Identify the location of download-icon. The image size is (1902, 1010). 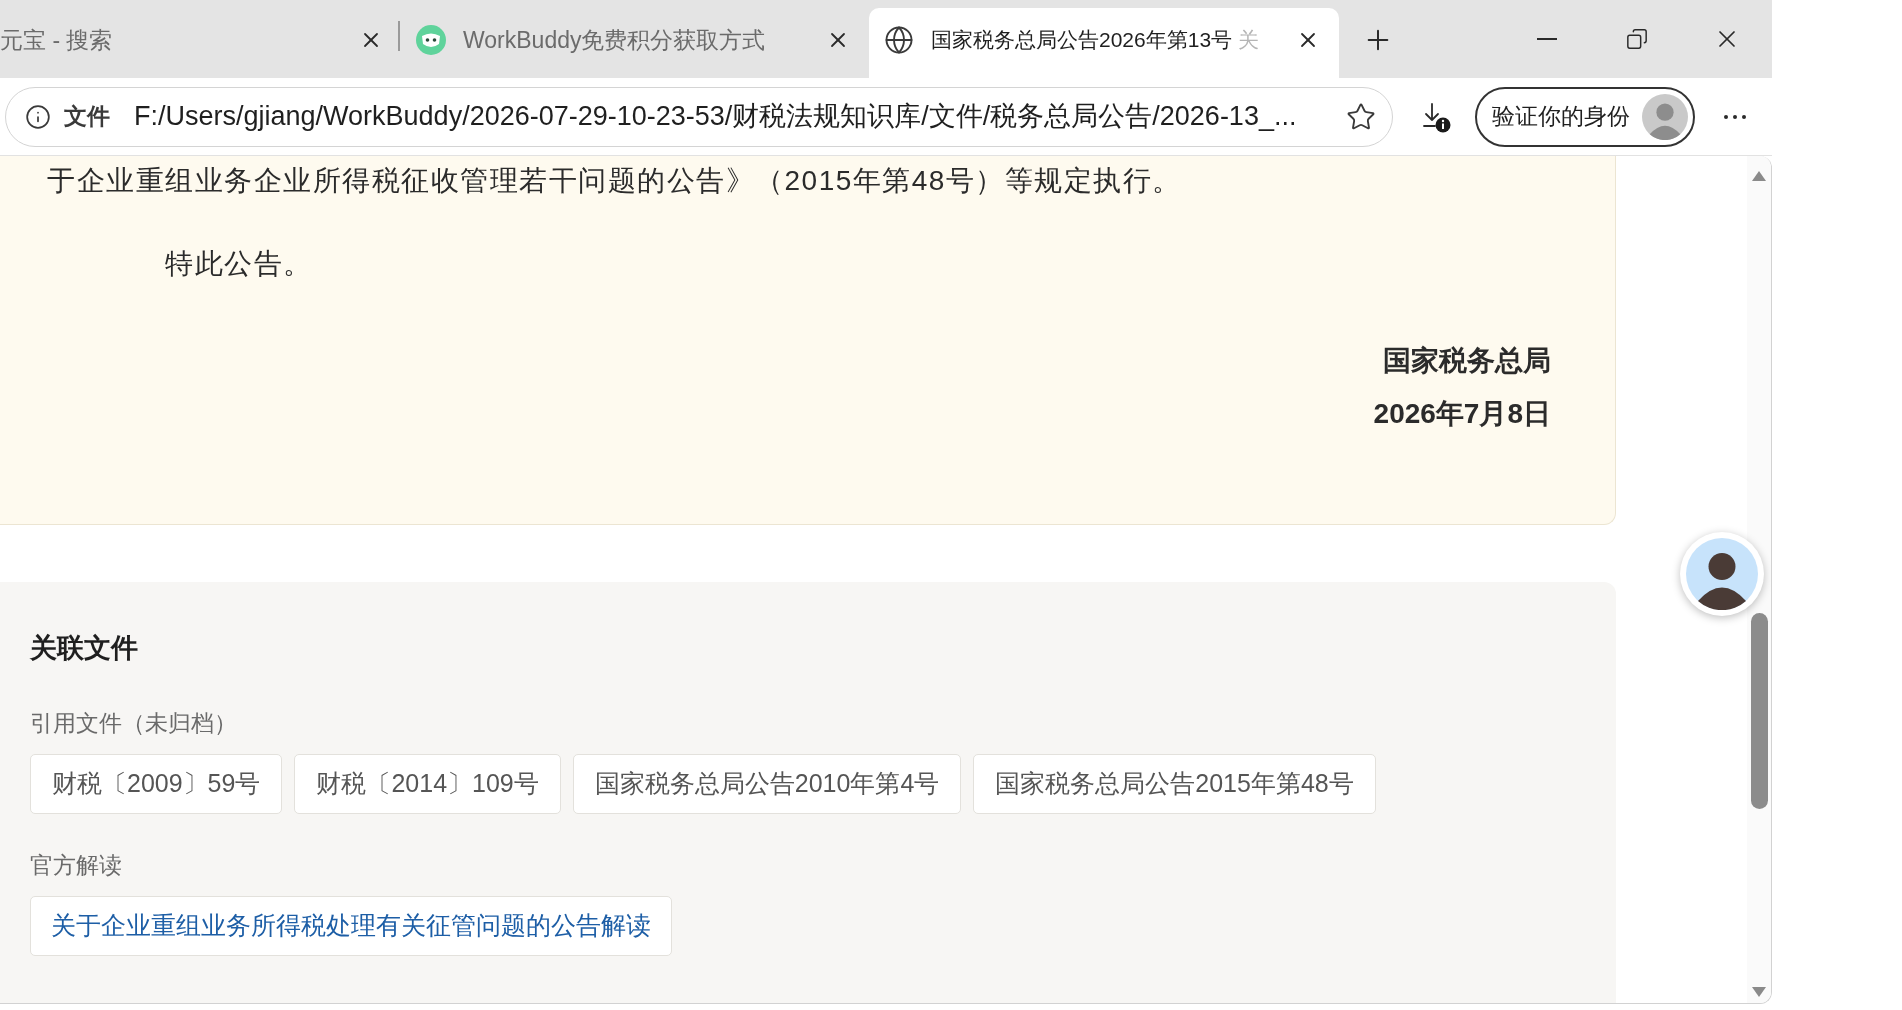
(1436, 116).